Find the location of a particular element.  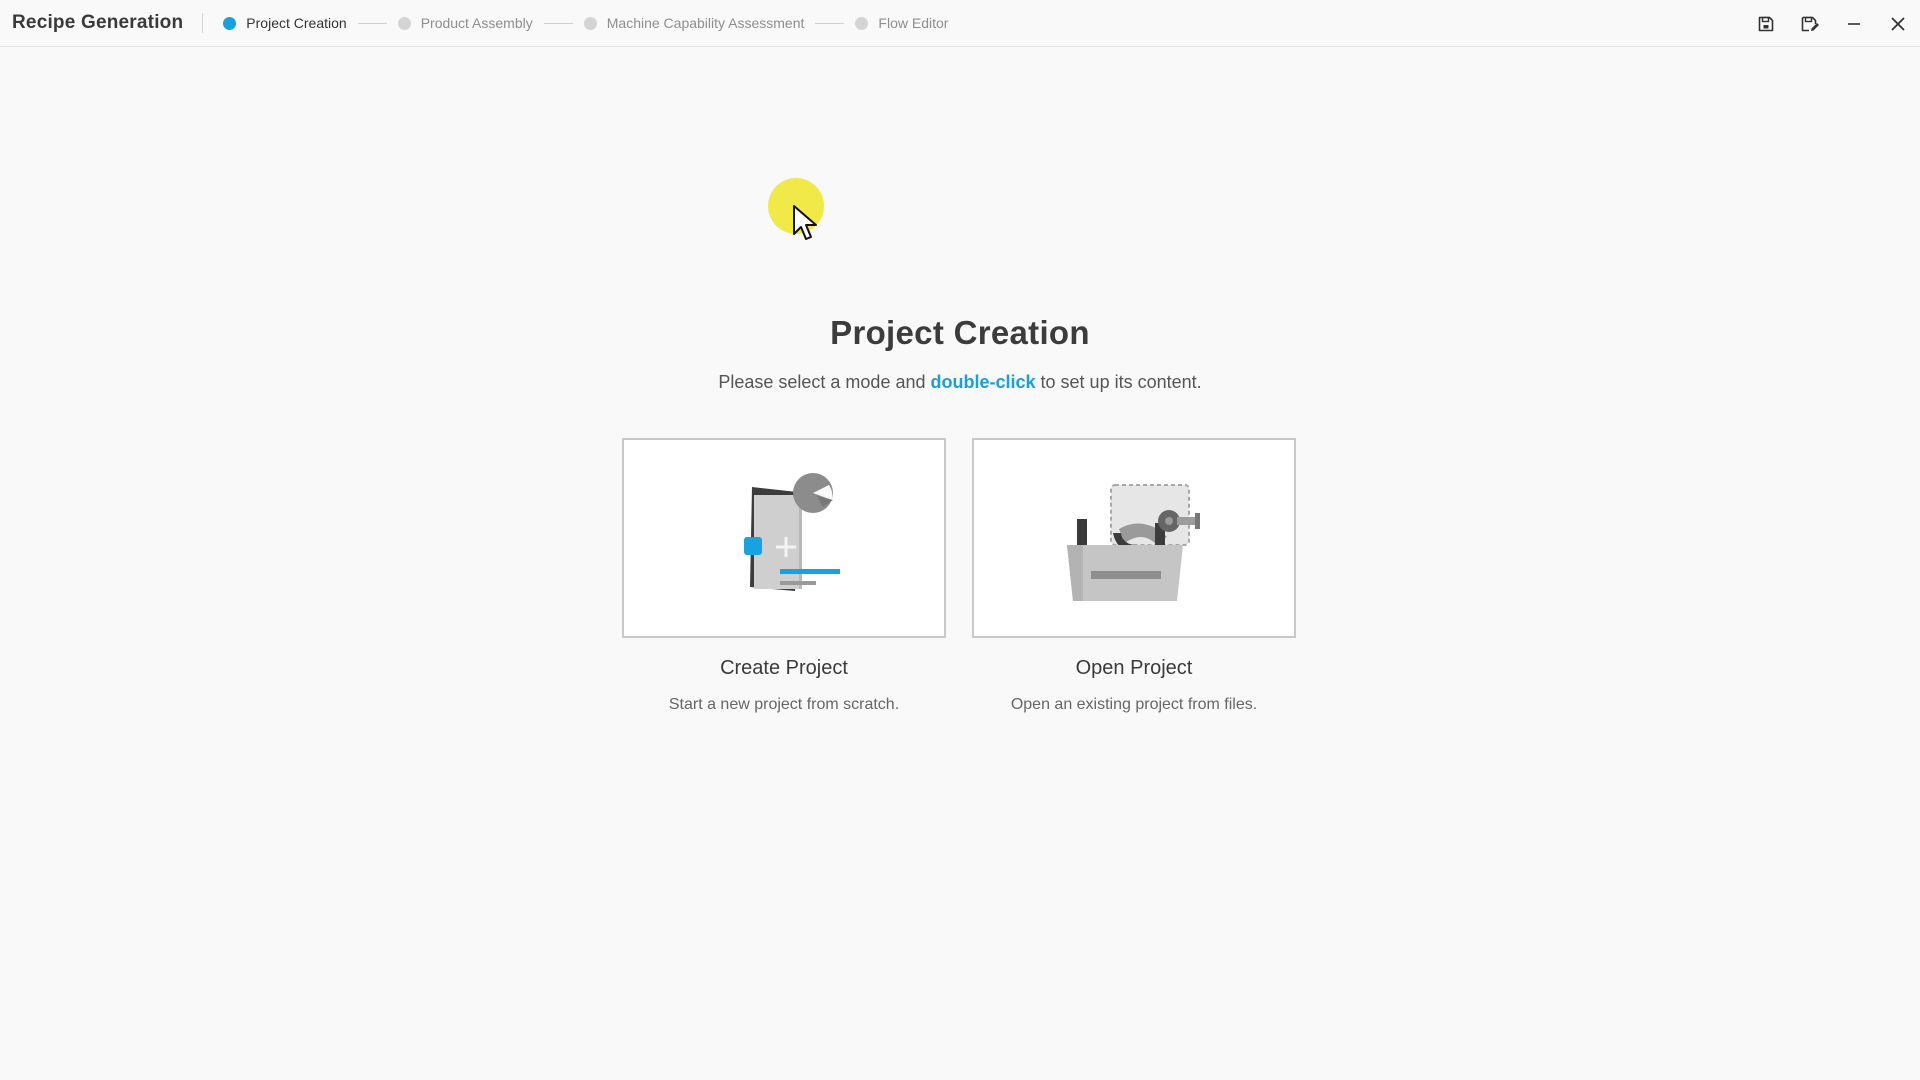

save-button is located at coordinates (1766, 23).